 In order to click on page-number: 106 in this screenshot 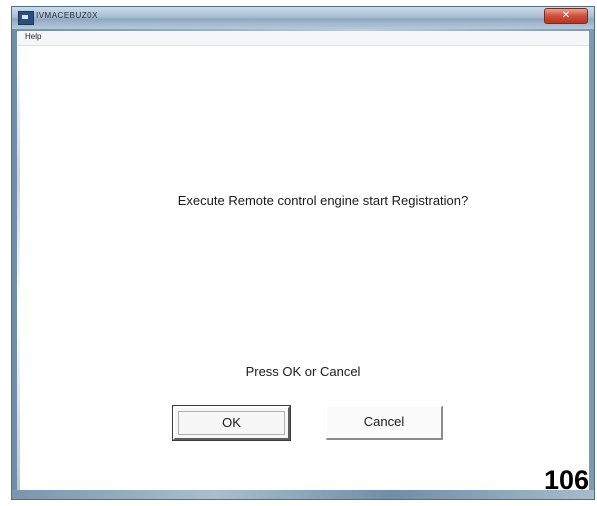, I will do `click(566, 480)`.